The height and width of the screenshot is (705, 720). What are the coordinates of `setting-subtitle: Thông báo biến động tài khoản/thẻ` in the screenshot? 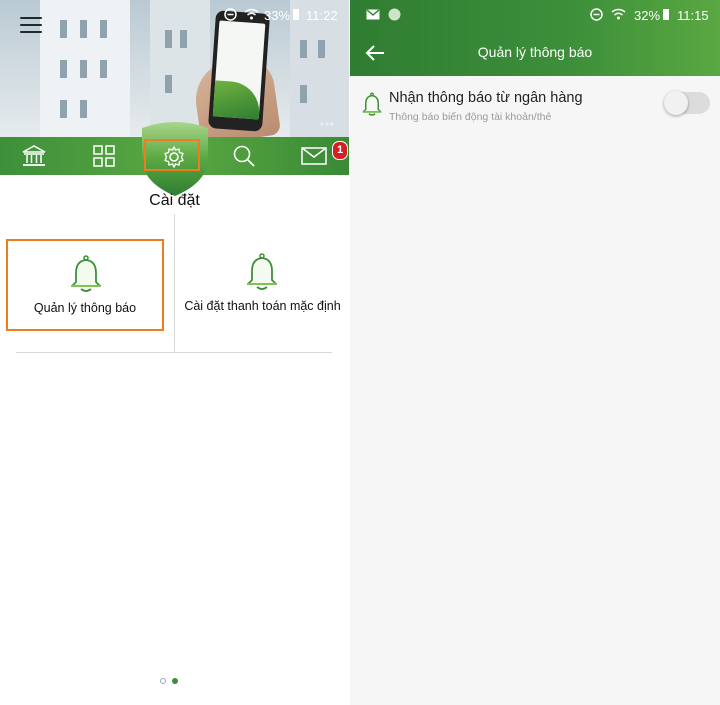 It's located at (470, 117).